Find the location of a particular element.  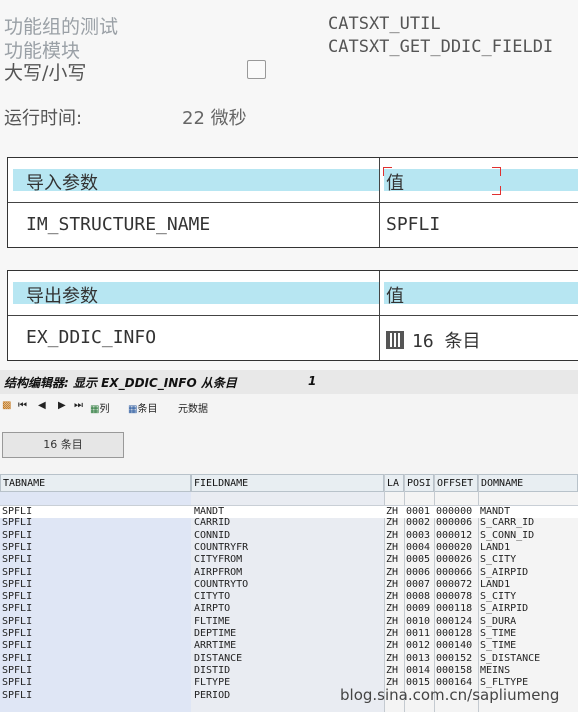

cell-fieldname: DEPTIME is located at coordinates (215, 633).